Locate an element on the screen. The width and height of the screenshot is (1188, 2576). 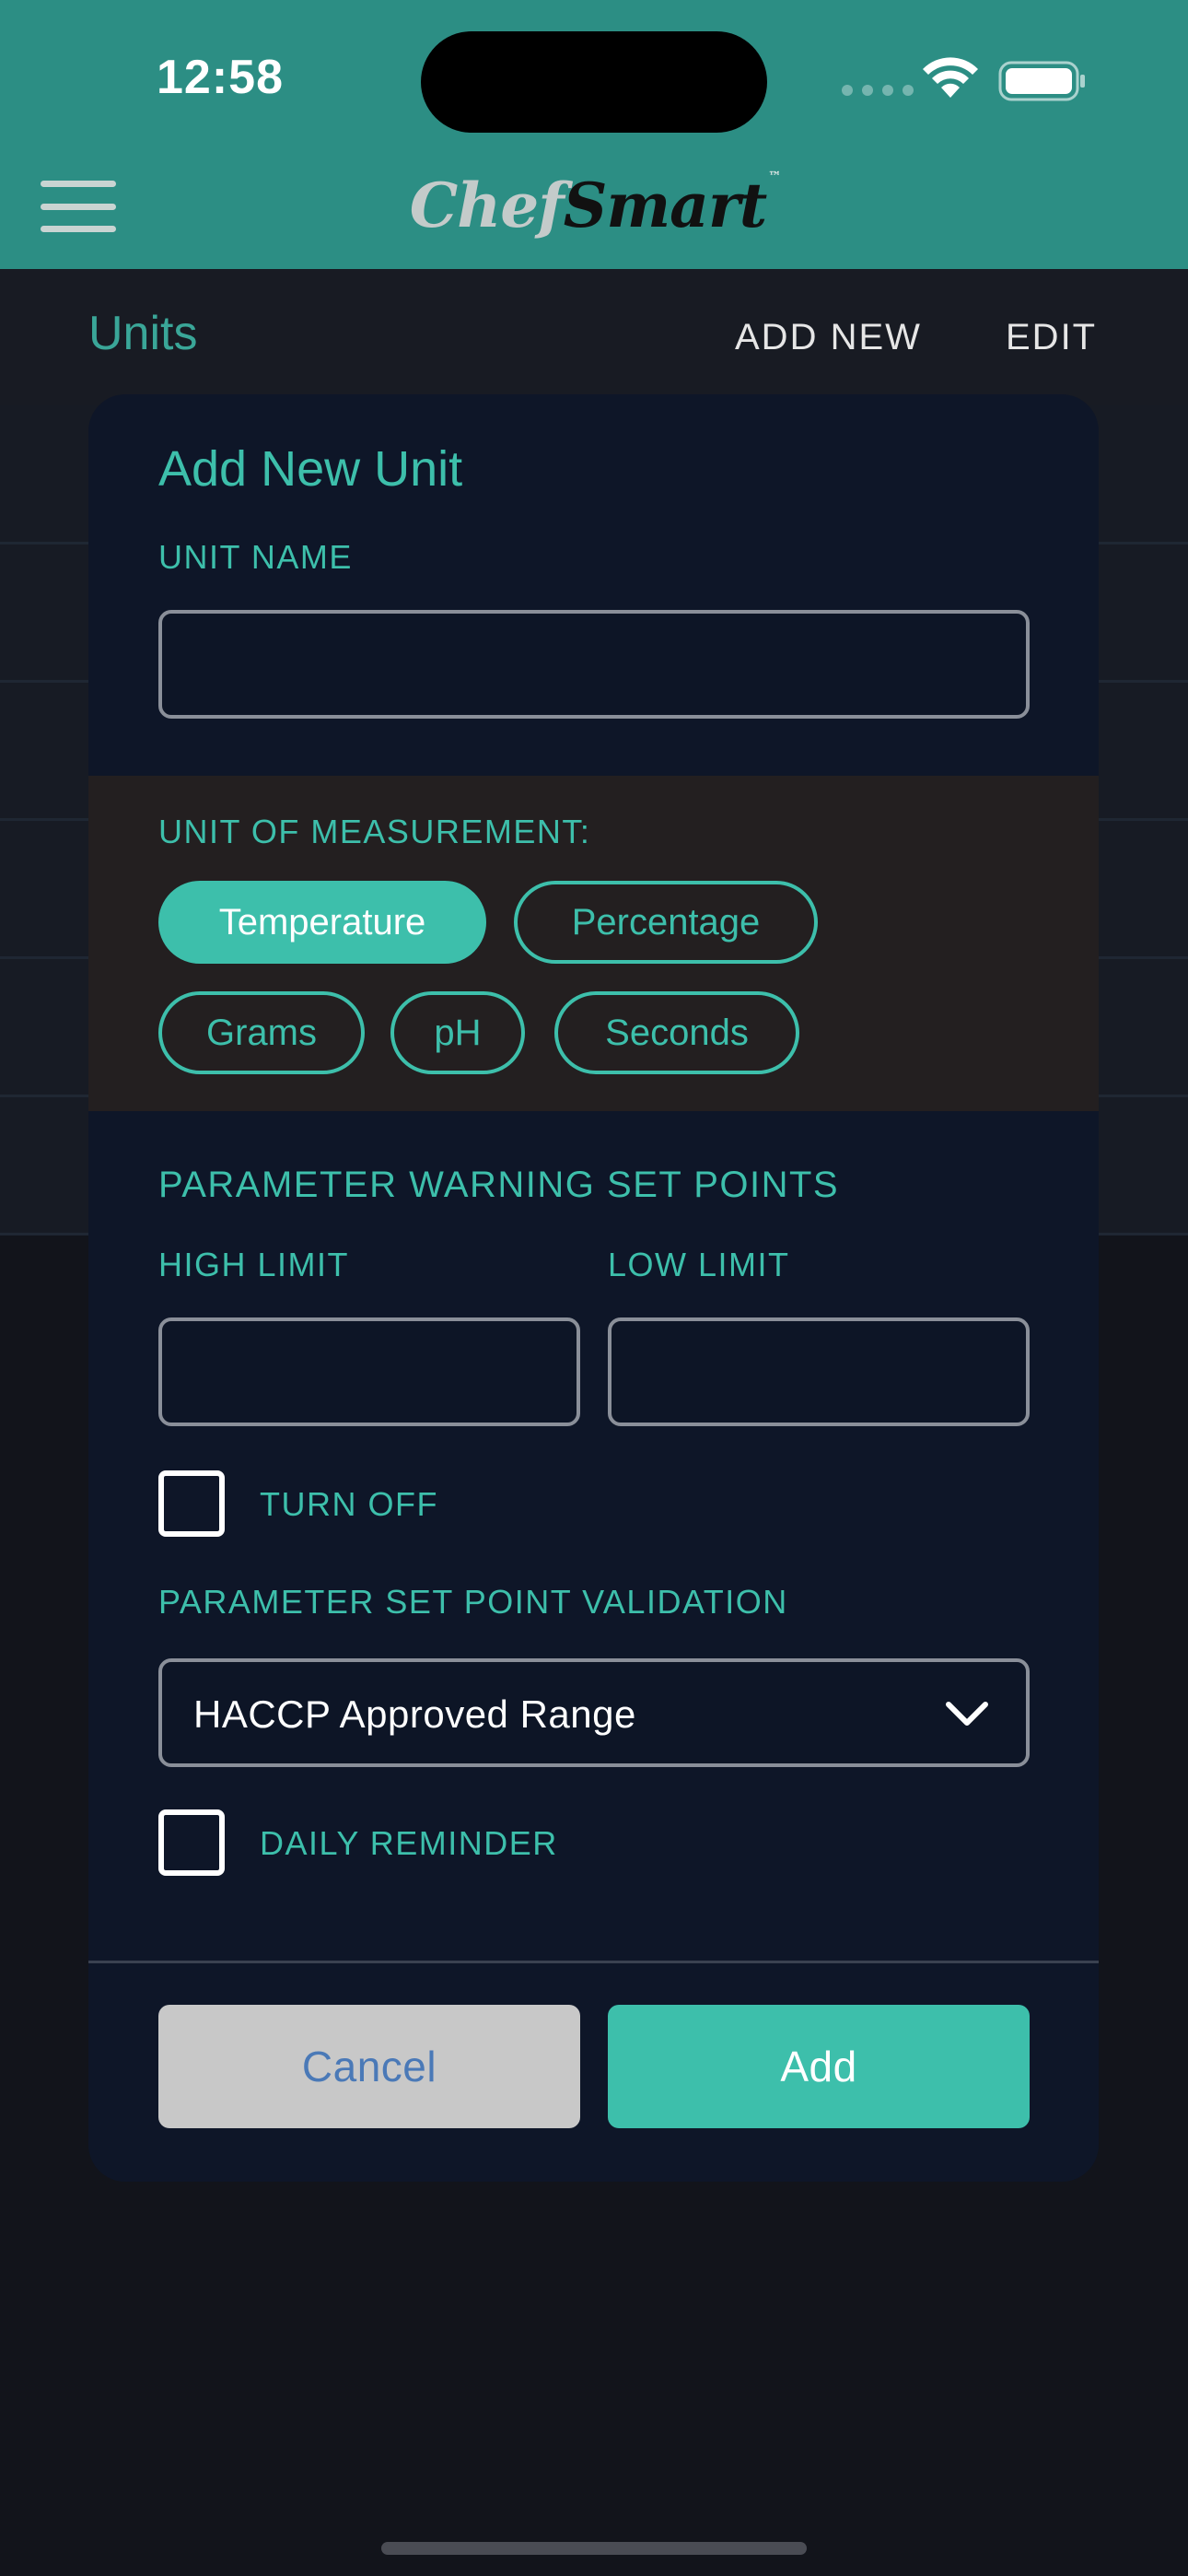
dynamic-island is located at coordinates (594, 82).